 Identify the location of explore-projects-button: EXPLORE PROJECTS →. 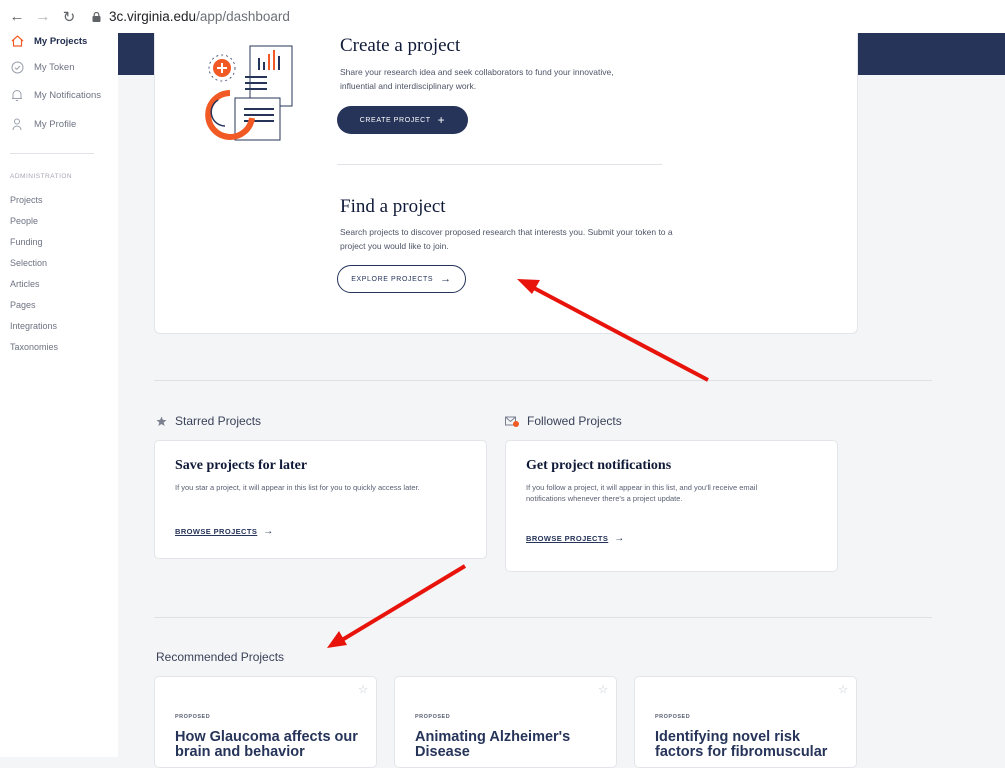
(401, 279).